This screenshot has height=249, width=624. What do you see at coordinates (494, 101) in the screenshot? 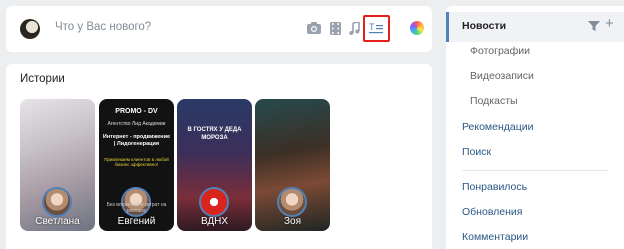
I see `nav-item-podcasts: Подкасты` at bounding box center [494, 101].